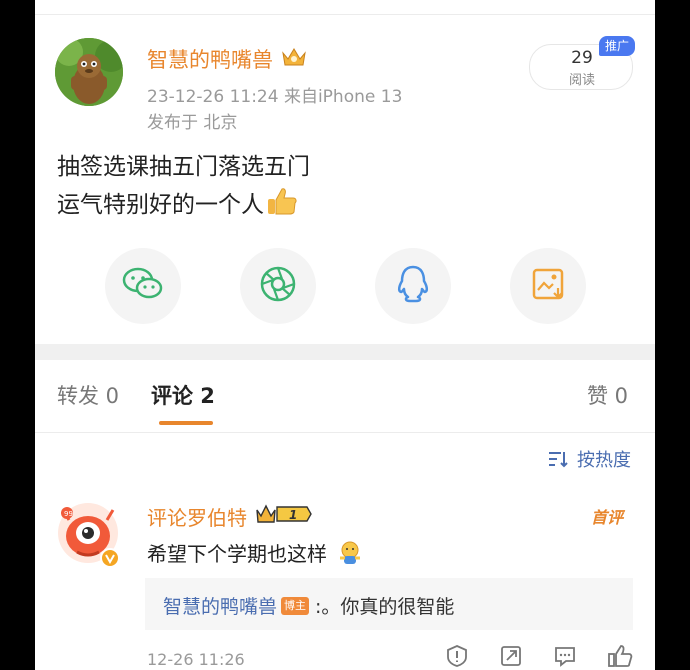 This screenshot has width=690, height=670. Describe the element at coordinates (237, 554) in the screenshot. I see `comment-body: 希望下个学期也这样` at that location.